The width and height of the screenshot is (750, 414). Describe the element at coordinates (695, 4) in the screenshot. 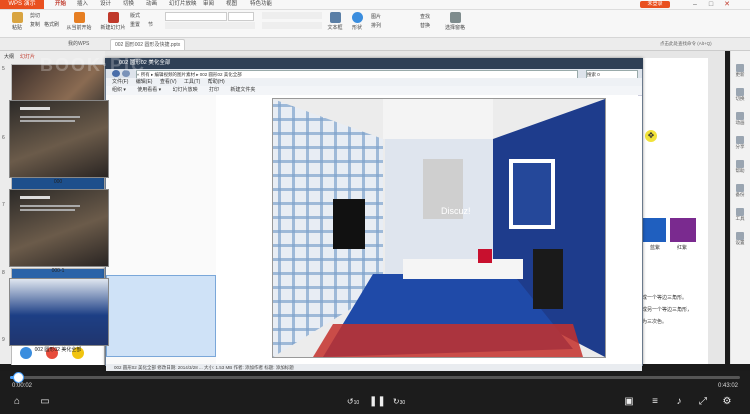

I see `minimize-icon: –` at that location.